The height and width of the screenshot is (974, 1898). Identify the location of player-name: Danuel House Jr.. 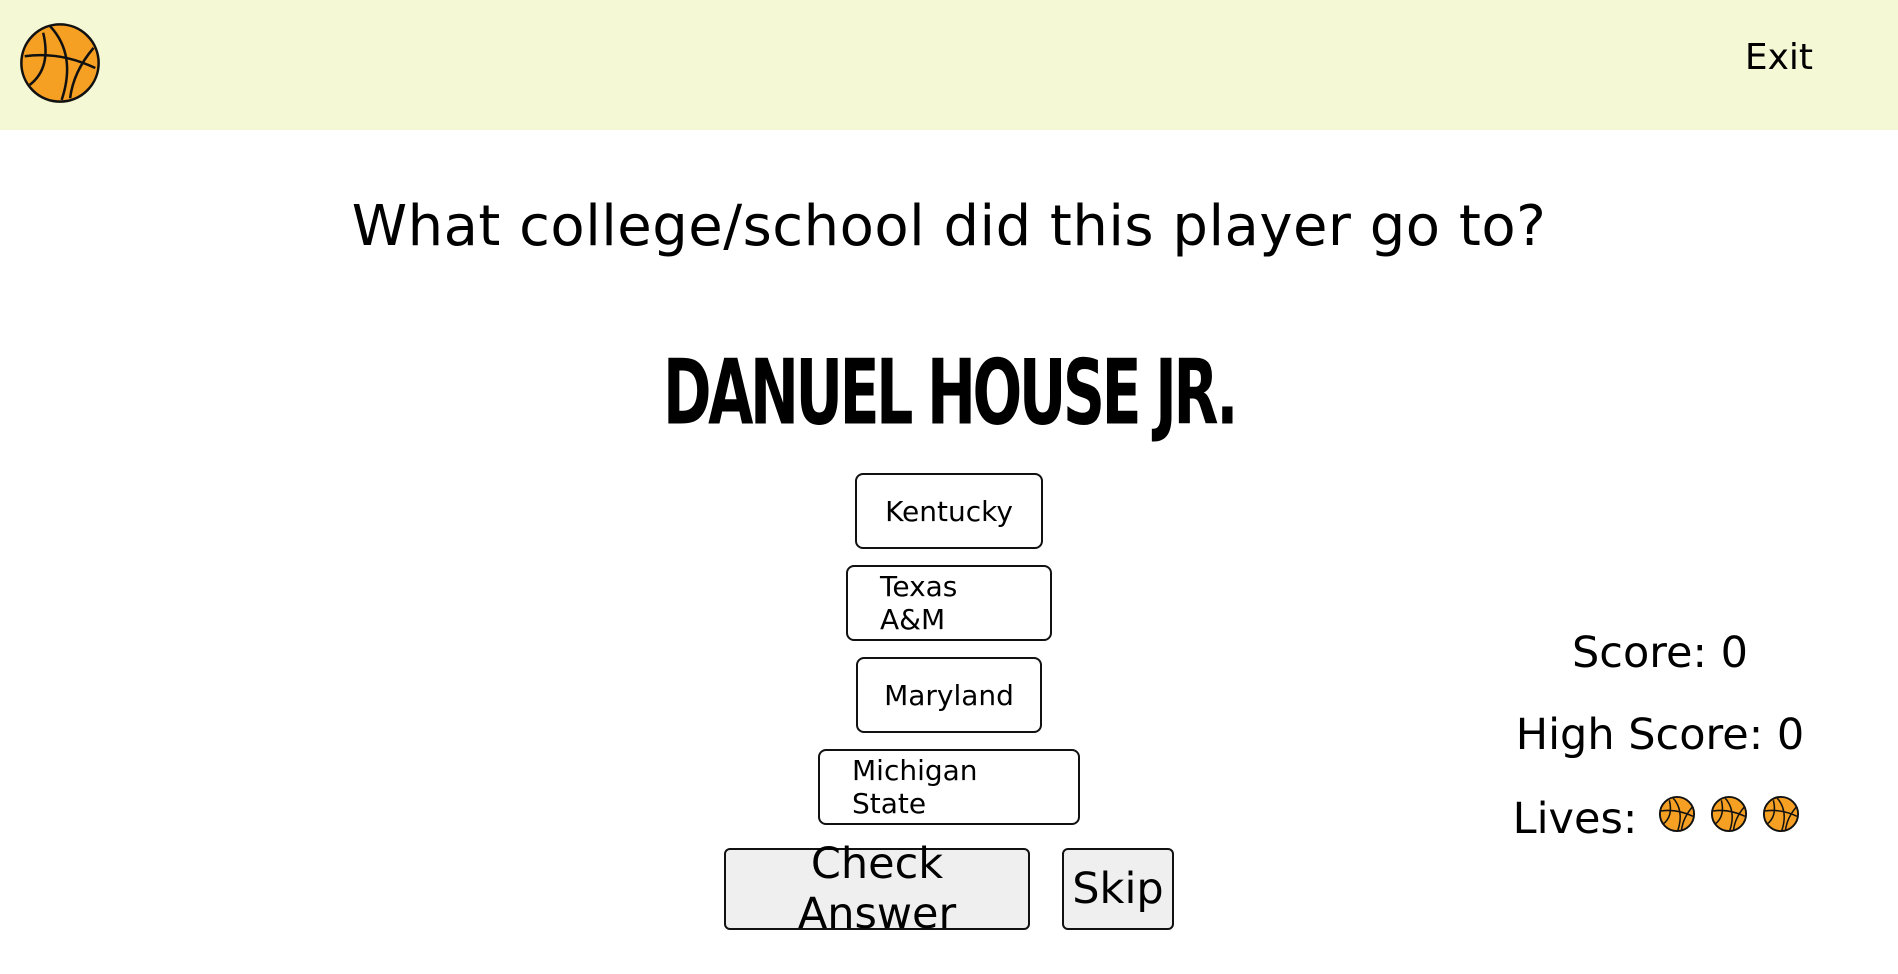
(950, 393).